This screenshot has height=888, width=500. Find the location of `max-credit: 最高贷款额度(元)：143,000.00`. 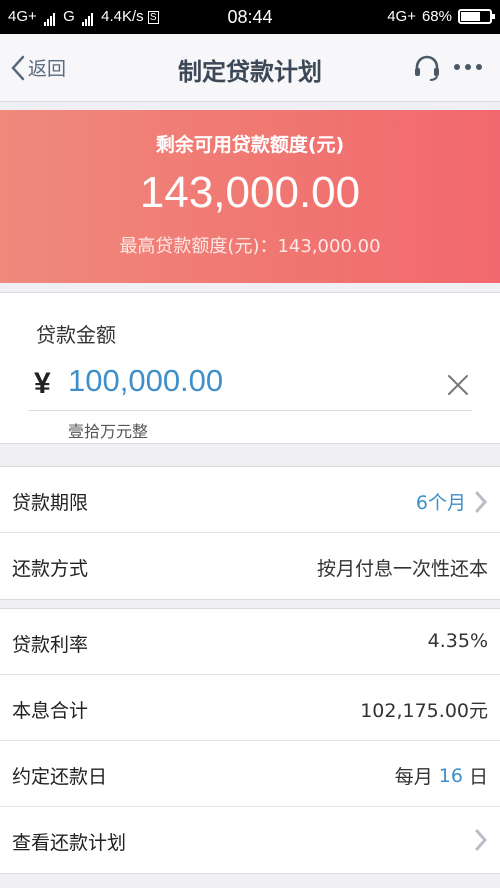

max-credit: 最高贷款额度(元)：143,000.00 is located at coordinates (250, 246).